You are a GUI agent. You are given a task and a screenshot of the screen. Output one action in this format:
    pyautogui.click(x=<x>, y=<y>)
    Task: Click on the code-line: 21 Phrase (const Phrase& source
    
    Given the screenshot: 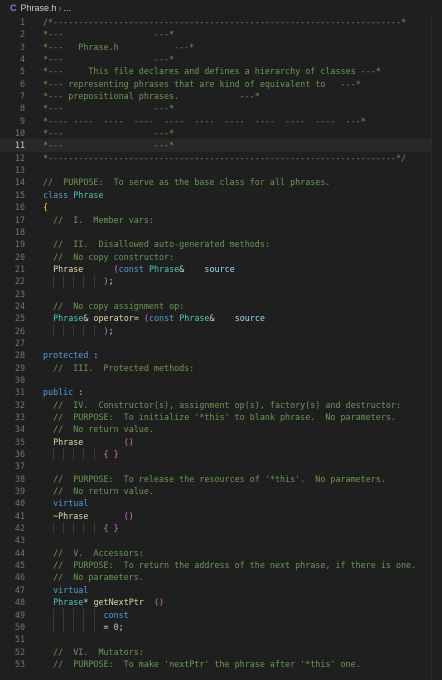 What is the action you would take?
    pyautogui.click(x=221, y=269)
    